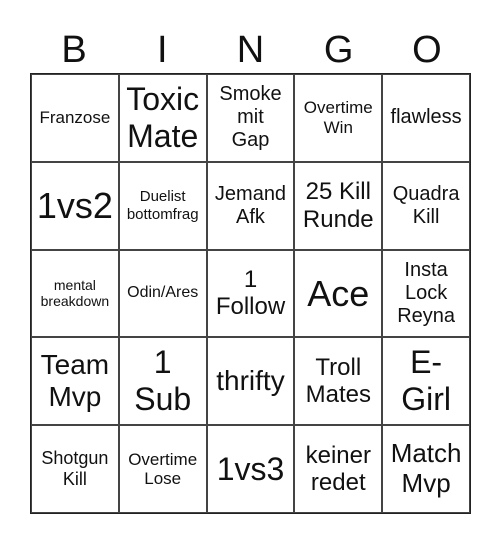 Image resolution: width=500 pixels, height=544 pixels. Describe the element at coordinates (426, 118) in the screenshot. I see `bingo-cell: flawless` at that location.